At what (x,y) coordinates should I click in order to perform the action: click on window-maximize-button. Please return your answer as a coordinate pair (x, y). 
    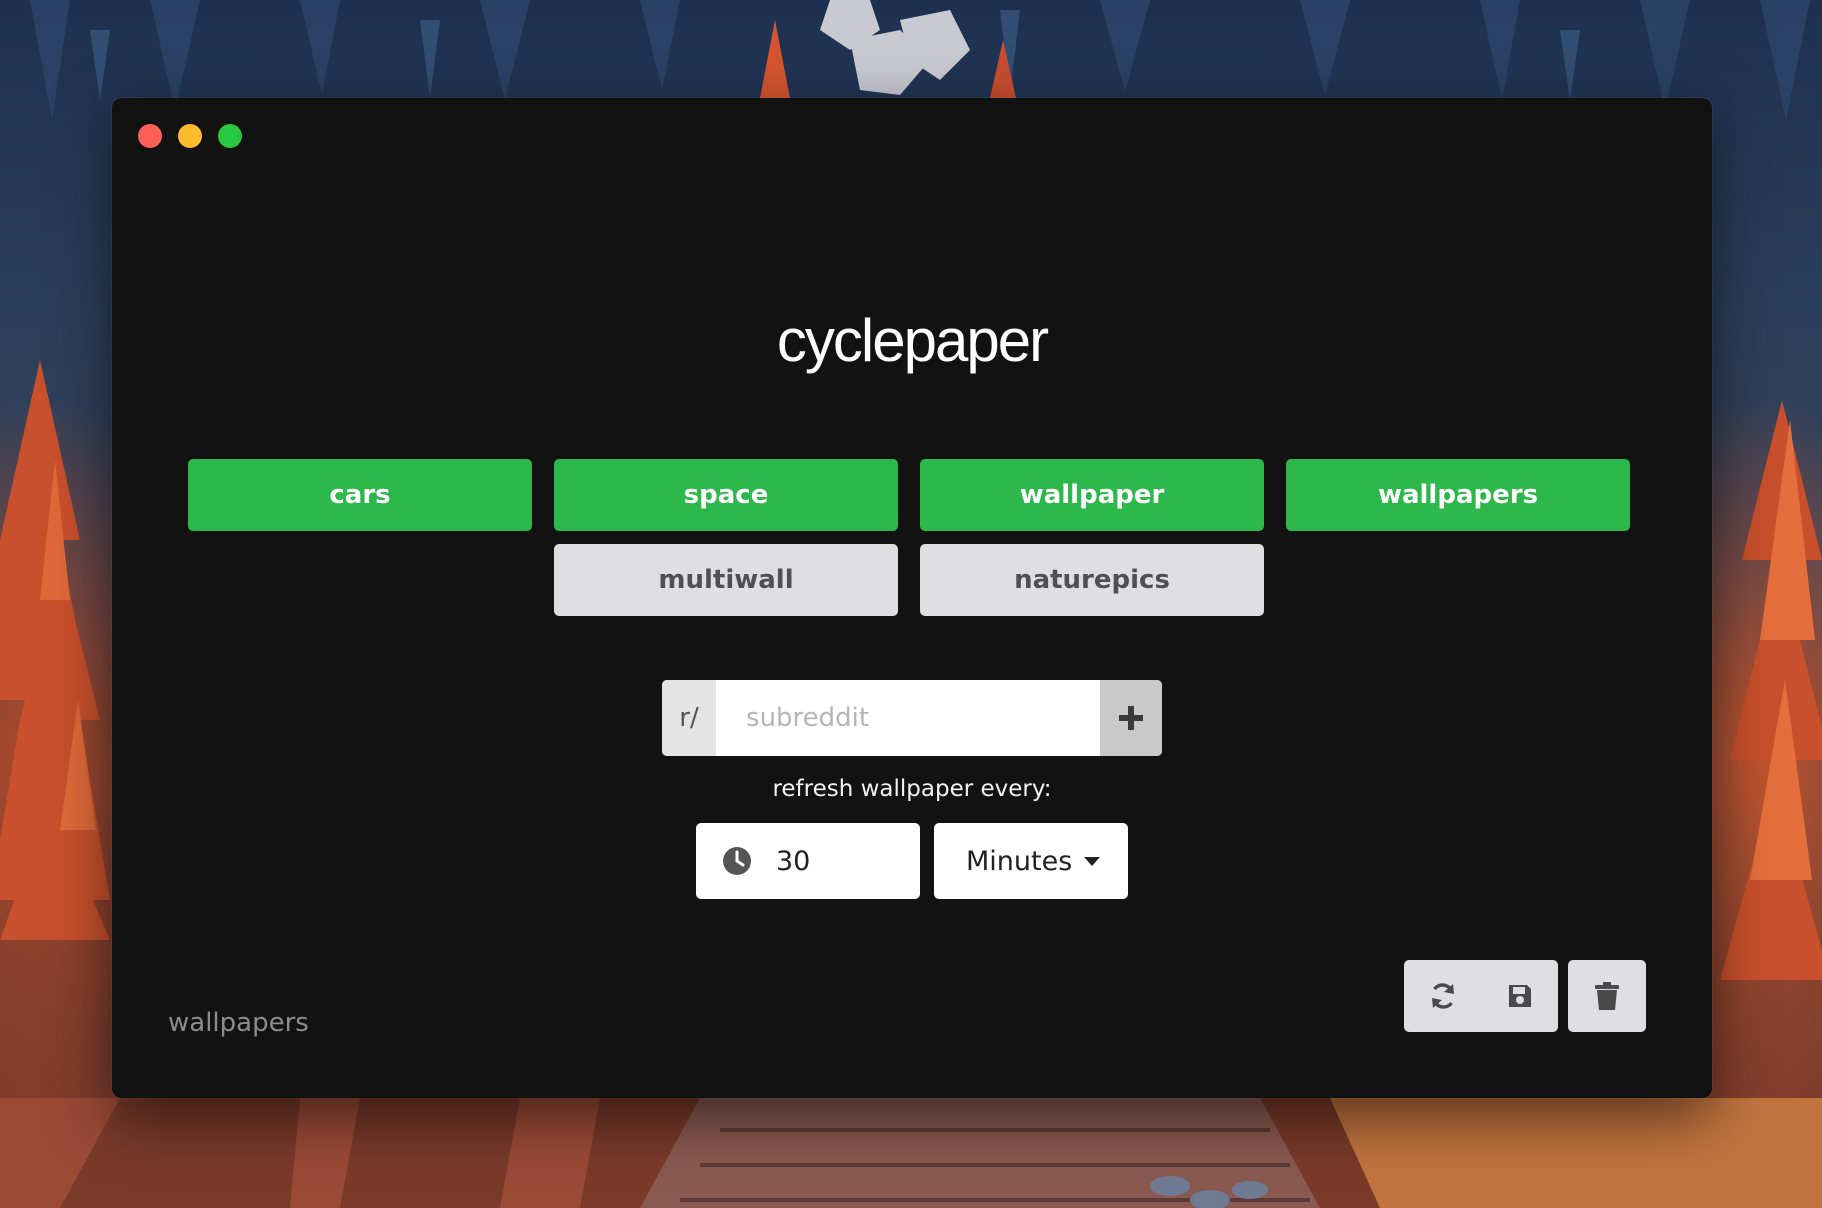
    Looking at the image, I should click on (230, 136).